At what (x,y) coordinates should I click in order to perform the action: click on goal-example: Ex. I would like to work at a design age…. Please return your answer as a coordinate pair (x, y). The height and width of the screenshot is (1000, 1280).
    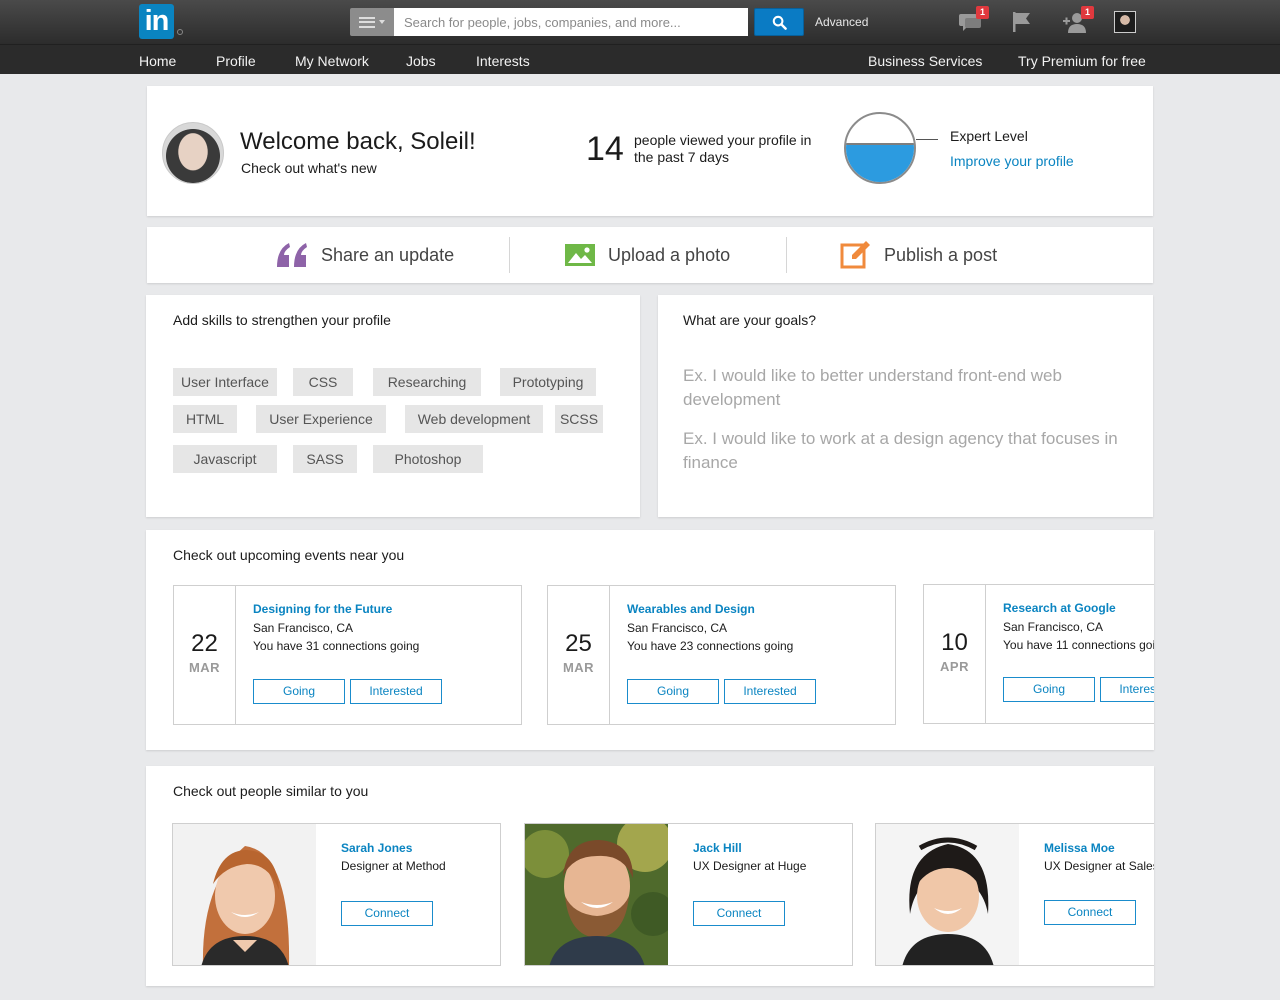
    Looking at the image, I should click on (908, 451).